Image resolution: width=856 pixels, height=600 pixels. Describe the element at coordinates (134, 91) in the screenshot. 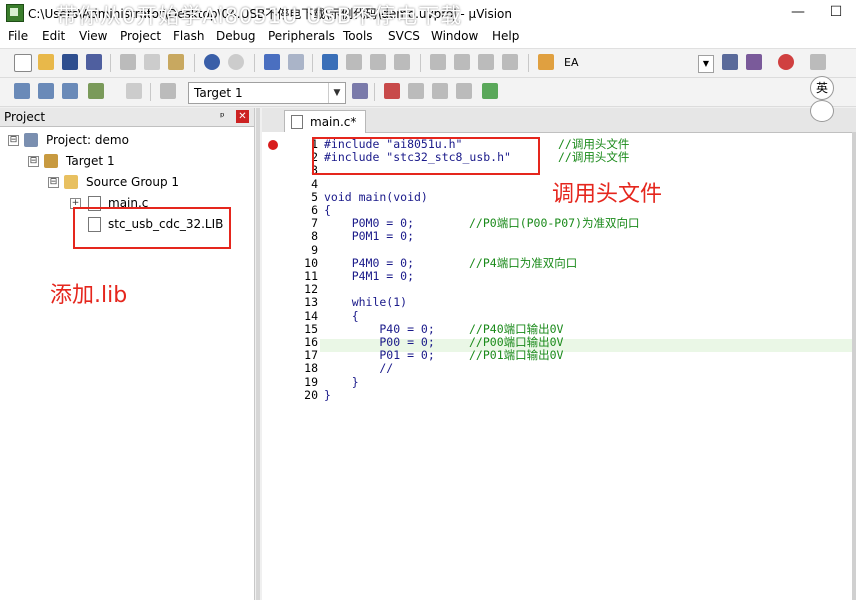

I see `stop-build-icon` at that location.